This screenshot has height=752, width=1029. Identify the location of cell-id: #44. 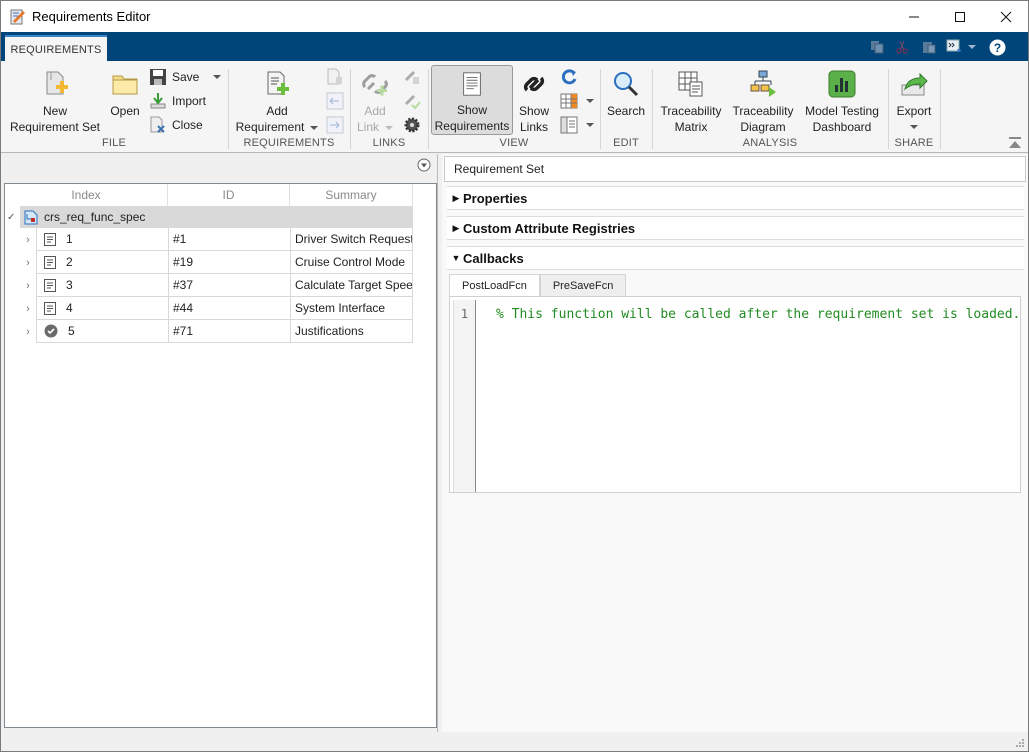
(230, 308).